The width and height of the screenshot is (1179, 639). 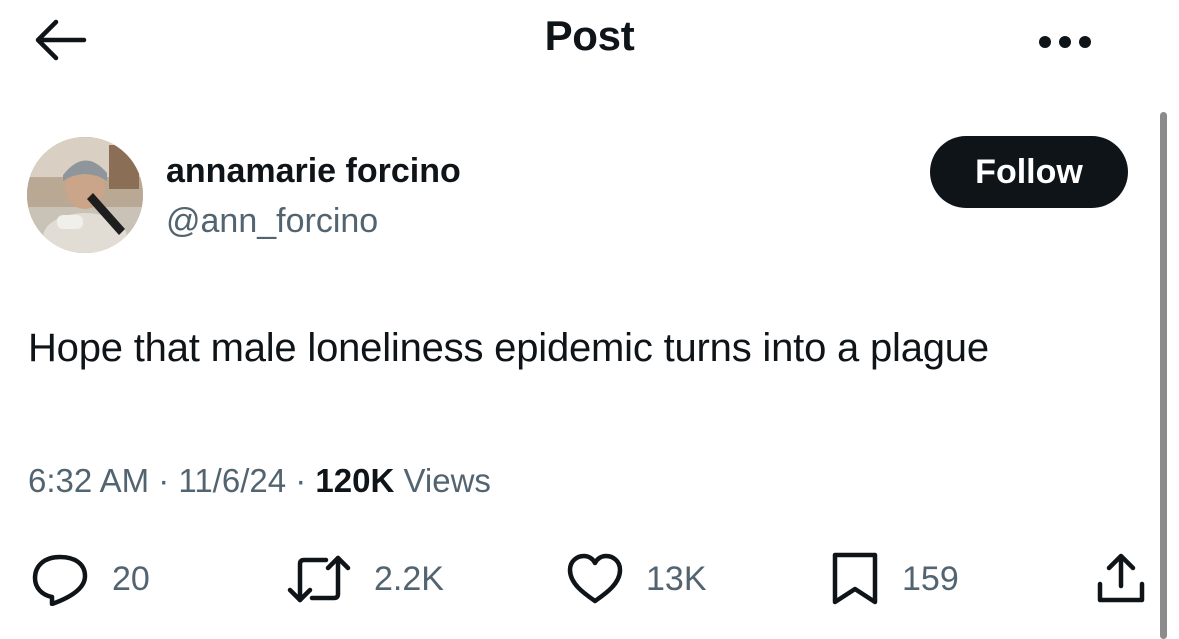 What do you see at coordinates (894, 579) in the screenshot?
I see `bookmark-button: 159` at bounding box center [894, 579].